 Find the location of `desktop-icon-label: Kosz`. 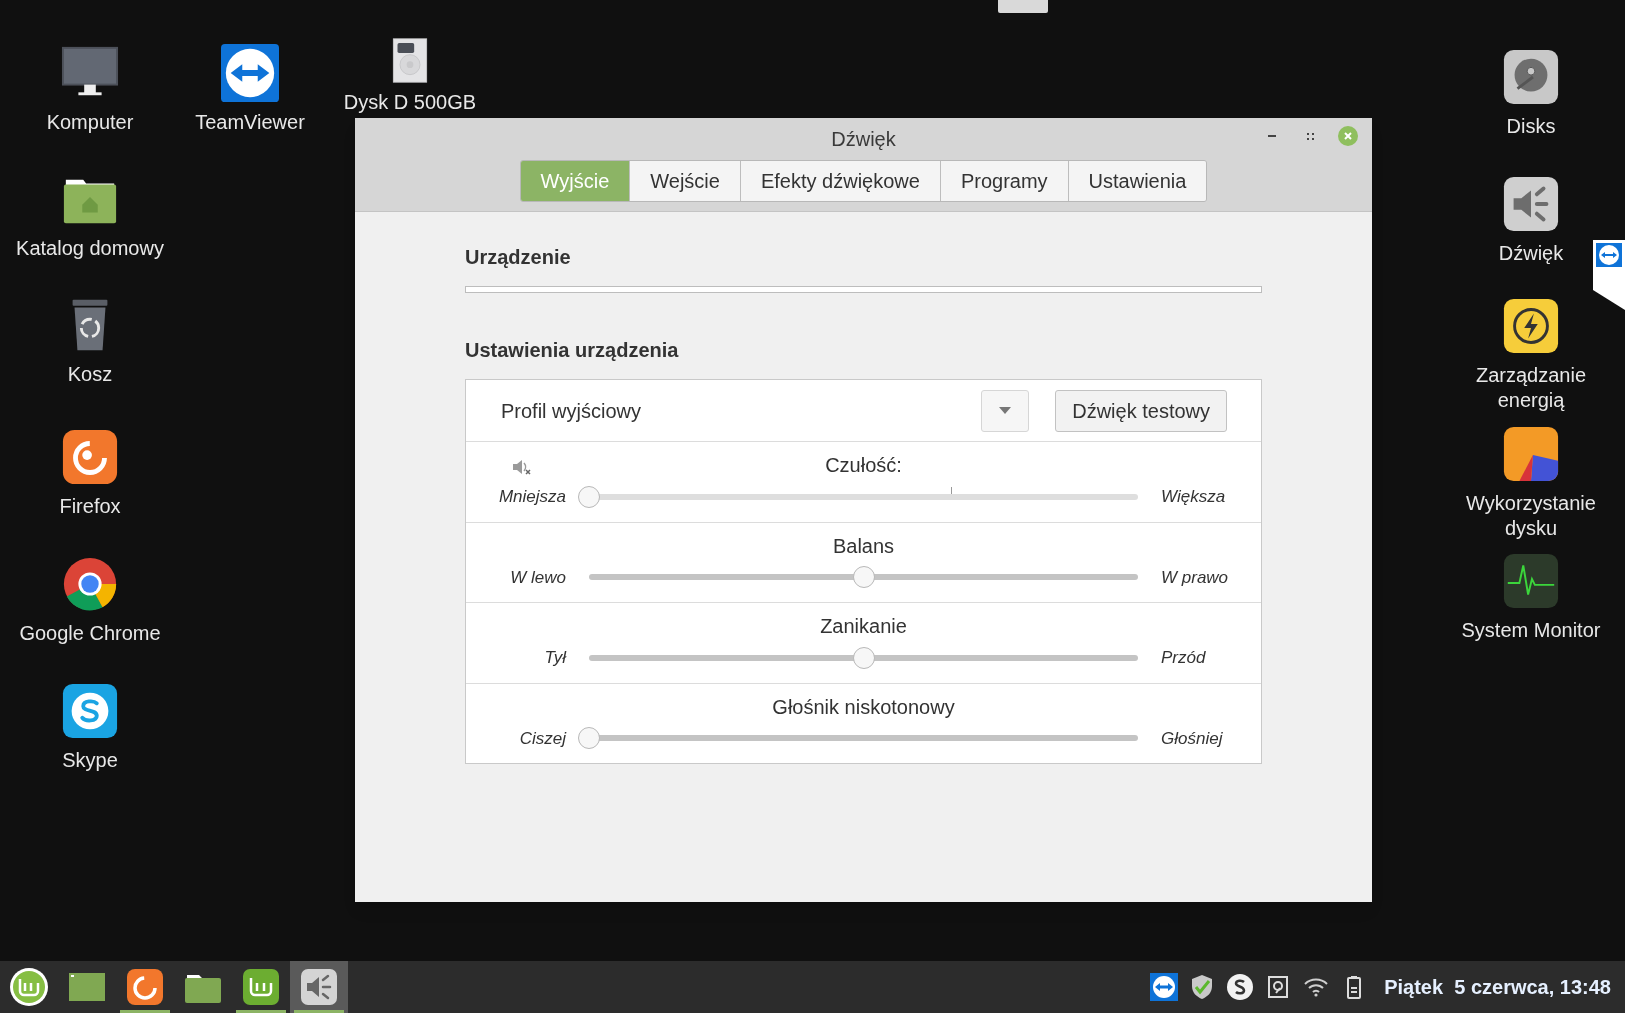

desktop-icon-label: Kosz is located at coordinates (90, 374).